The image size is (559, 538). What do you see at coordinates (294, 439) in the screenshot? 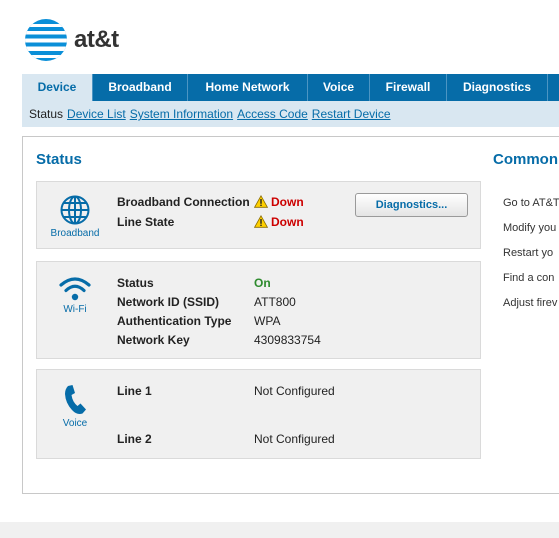
I see `voice-line2-value: Not Configured` at bounding box center [294, 439].